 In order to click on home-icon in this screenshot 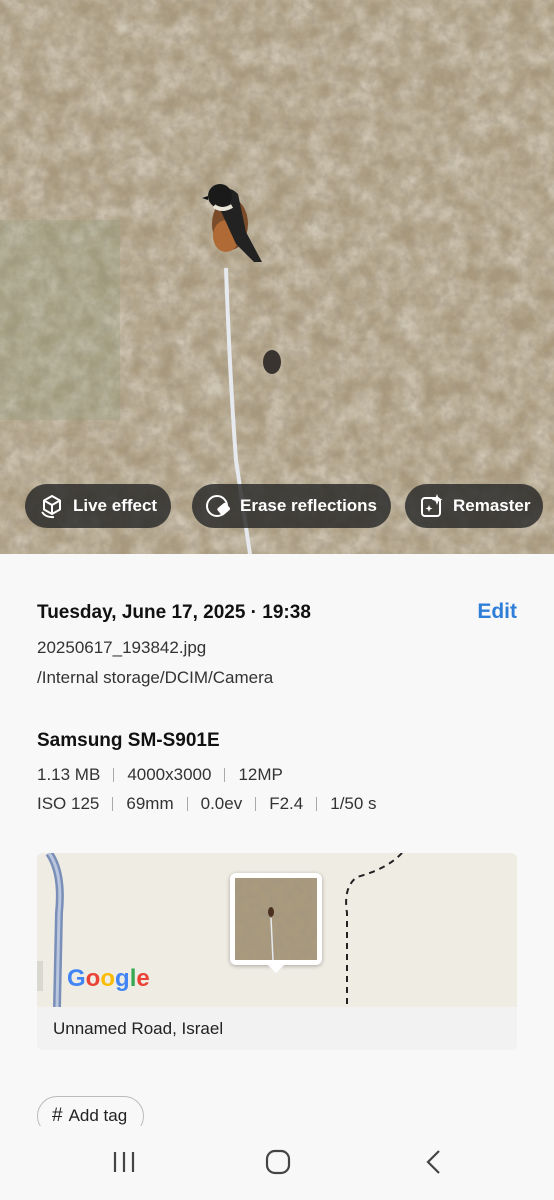, I will do `click(278, 1164)`.